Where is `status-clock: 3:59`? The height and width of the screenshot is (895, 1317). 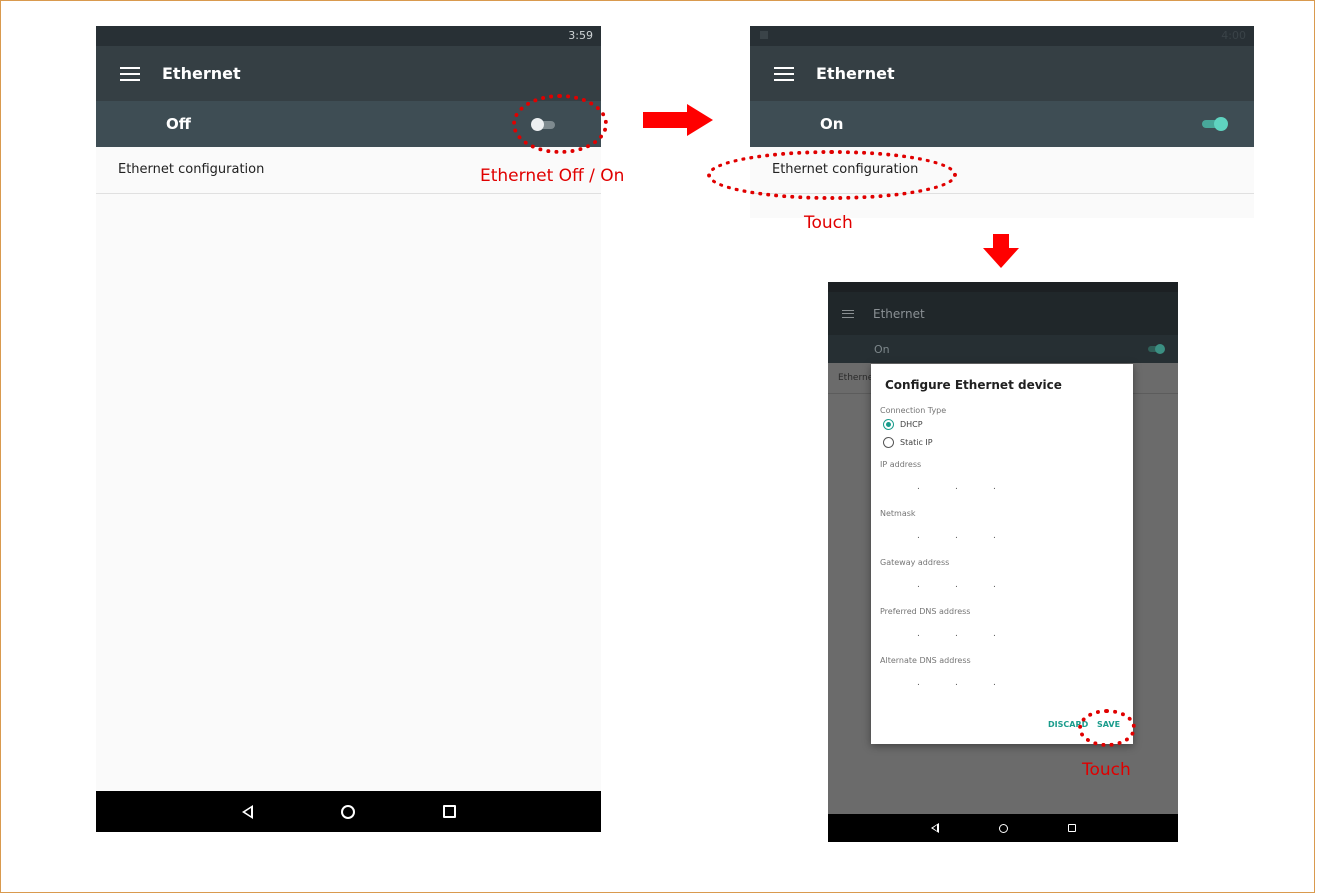
status-clock: 3:59 is located at coordinates (580, 35).